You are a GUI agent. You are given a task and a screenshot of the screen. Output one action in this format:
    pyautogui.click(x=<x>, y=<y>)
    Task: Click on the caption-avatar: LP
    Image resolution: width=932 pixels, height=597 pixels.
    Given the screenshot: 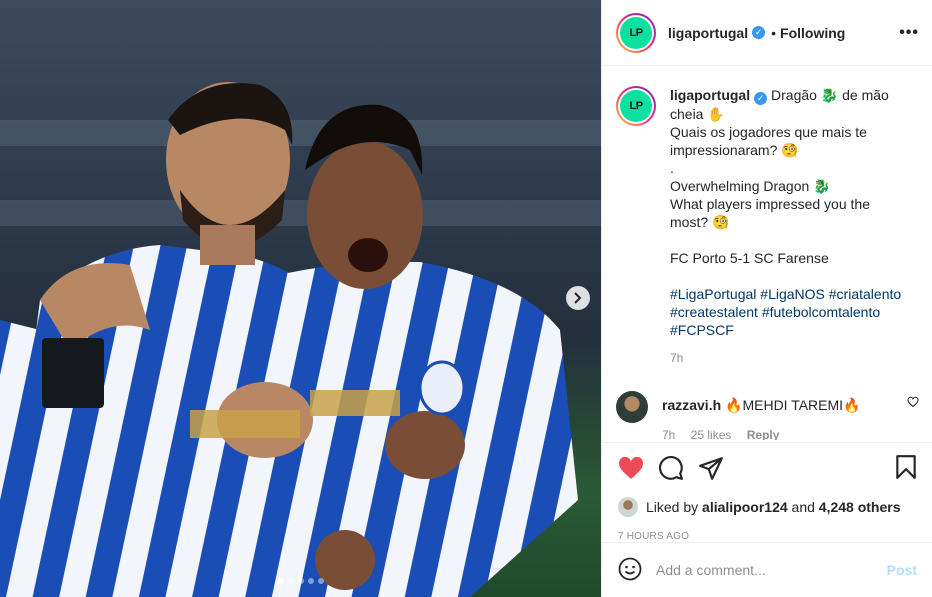 What is the action you would take?
    pyautogui.click(x=636, y=106)
    